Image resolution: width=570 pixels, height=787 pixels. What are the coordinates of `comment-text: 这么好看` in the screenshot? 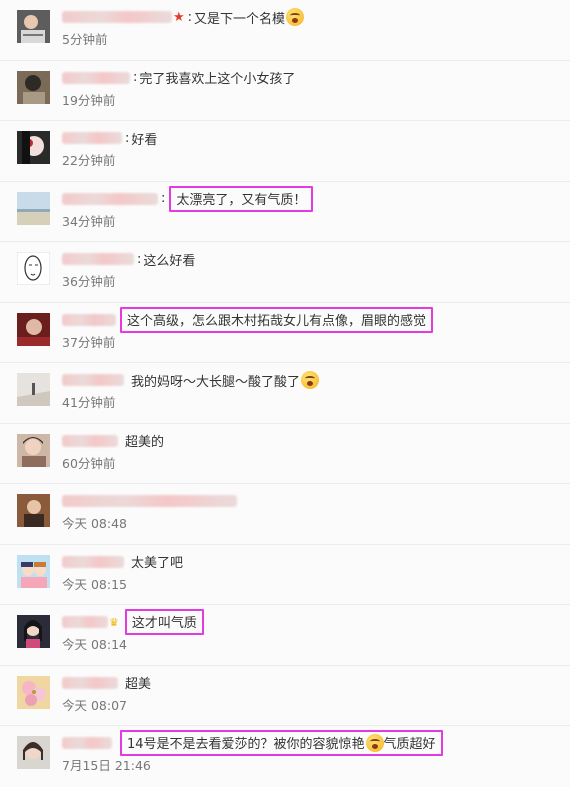 It's located at (169, 261).